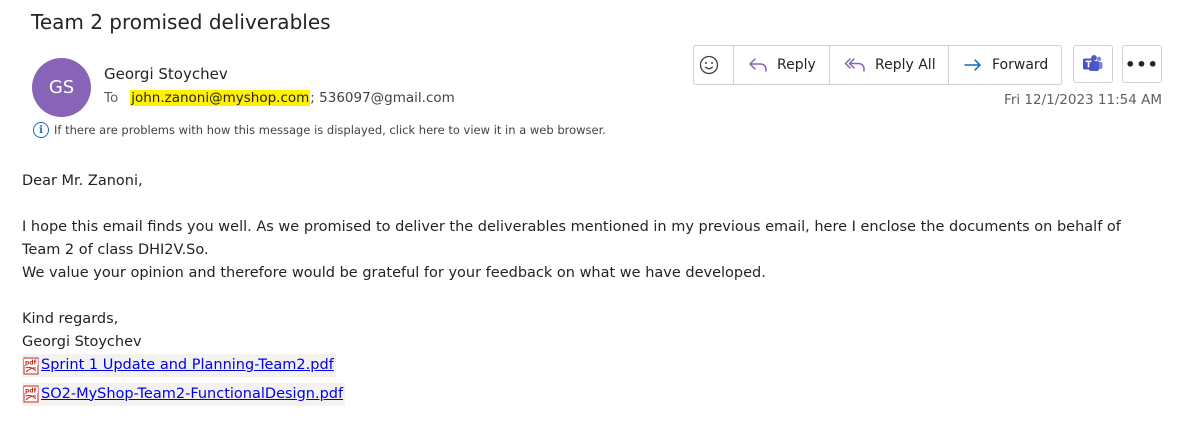 The image size is (1177, 425). I want to click on avatar-initials: GS, so click(61, 87).